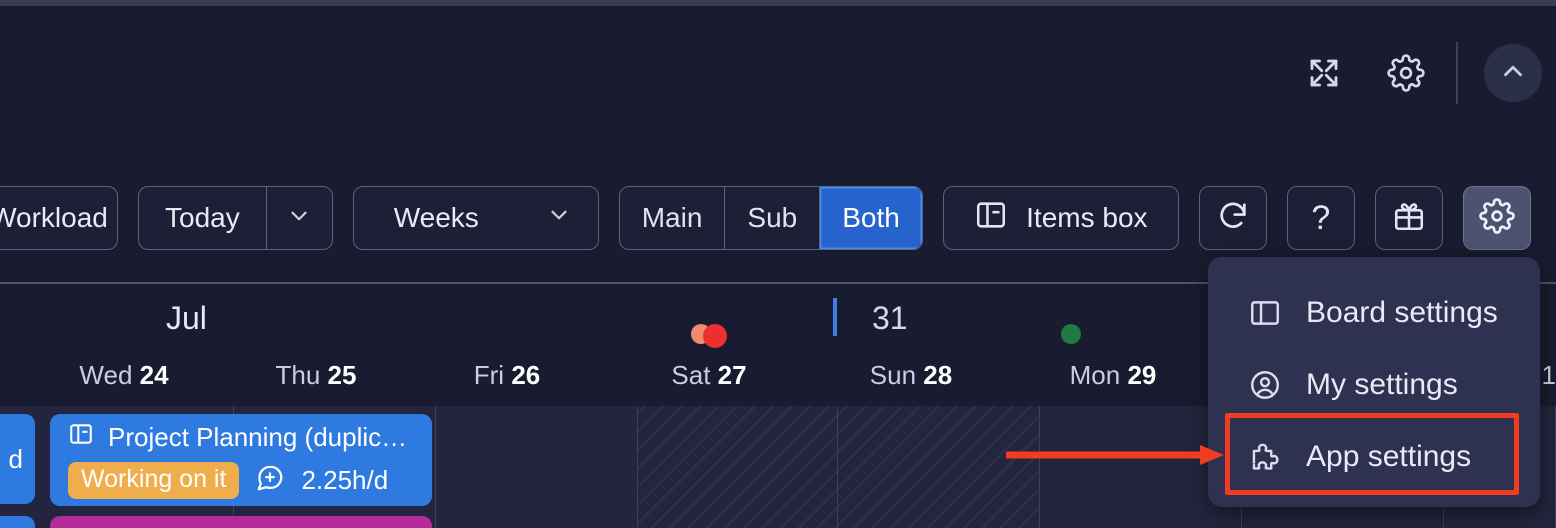 The height and width of the screenshot is (528, 1556). Describe the element at coordinates (345, 480) in the screenshot. I see `task-hours-per-day: 2.25h/d` at that location.